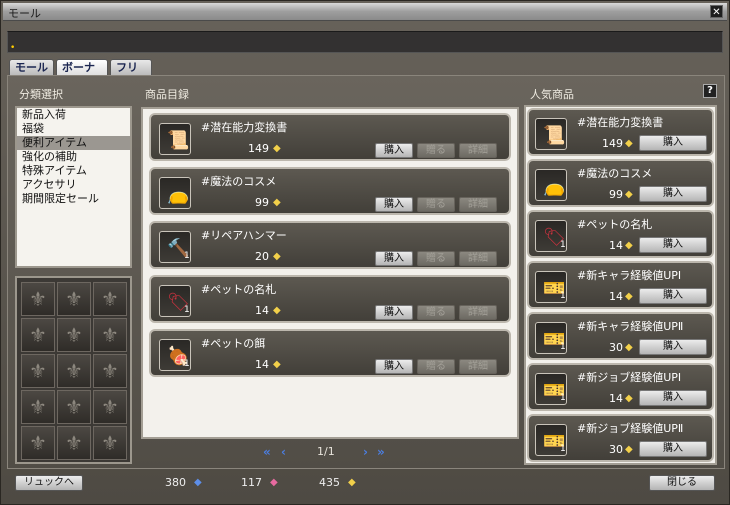 Image resolution: width=730 pixels, height=505 pixels. I want to click on item-icon: 🍖 1, so click(175, 355).